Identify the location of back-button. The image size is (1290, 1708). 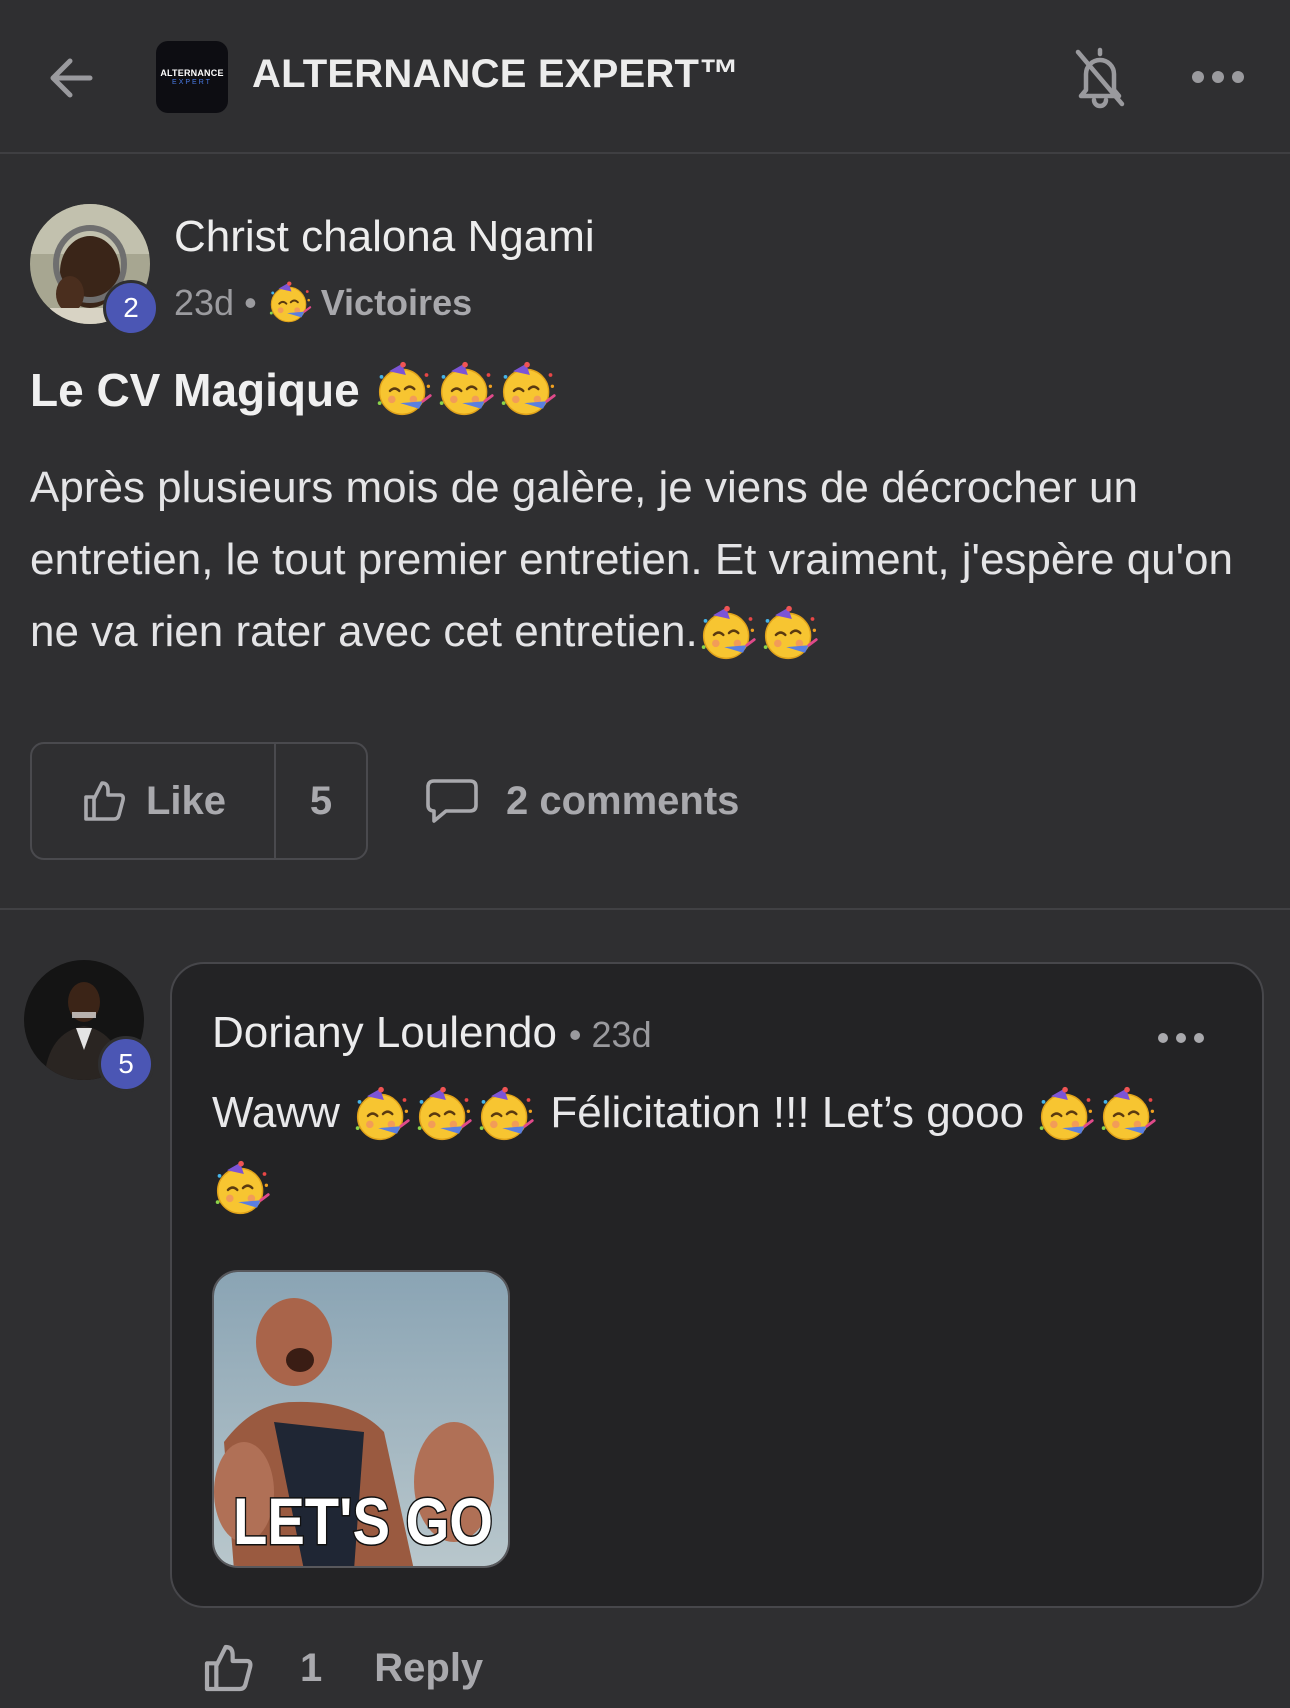
(72, 78).